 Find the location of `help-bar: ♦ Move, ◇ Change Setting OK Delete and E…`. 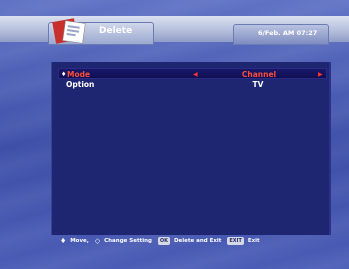

help-bar: ♦ Move, ◇ Change Setting OK Delete and E… is located at coordinates (195, 241).